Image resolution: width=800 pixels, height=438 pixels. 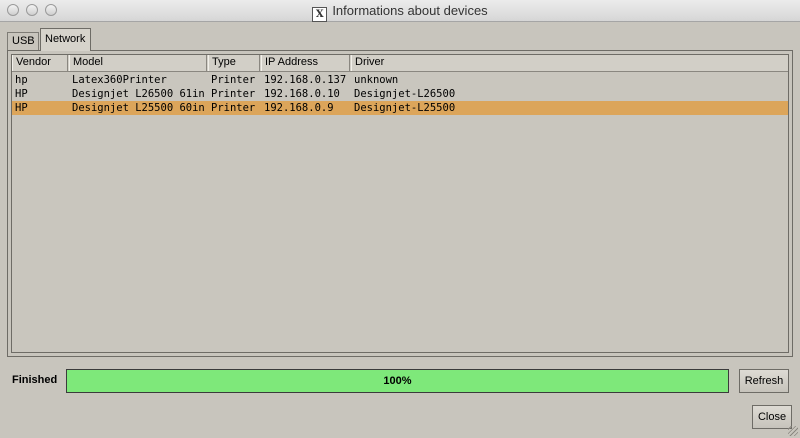 What do you see at coordinates (138, 108) in the screenshot?
I see `cell-model: Designjet L25500 60in` at bounding box center [138, 108].